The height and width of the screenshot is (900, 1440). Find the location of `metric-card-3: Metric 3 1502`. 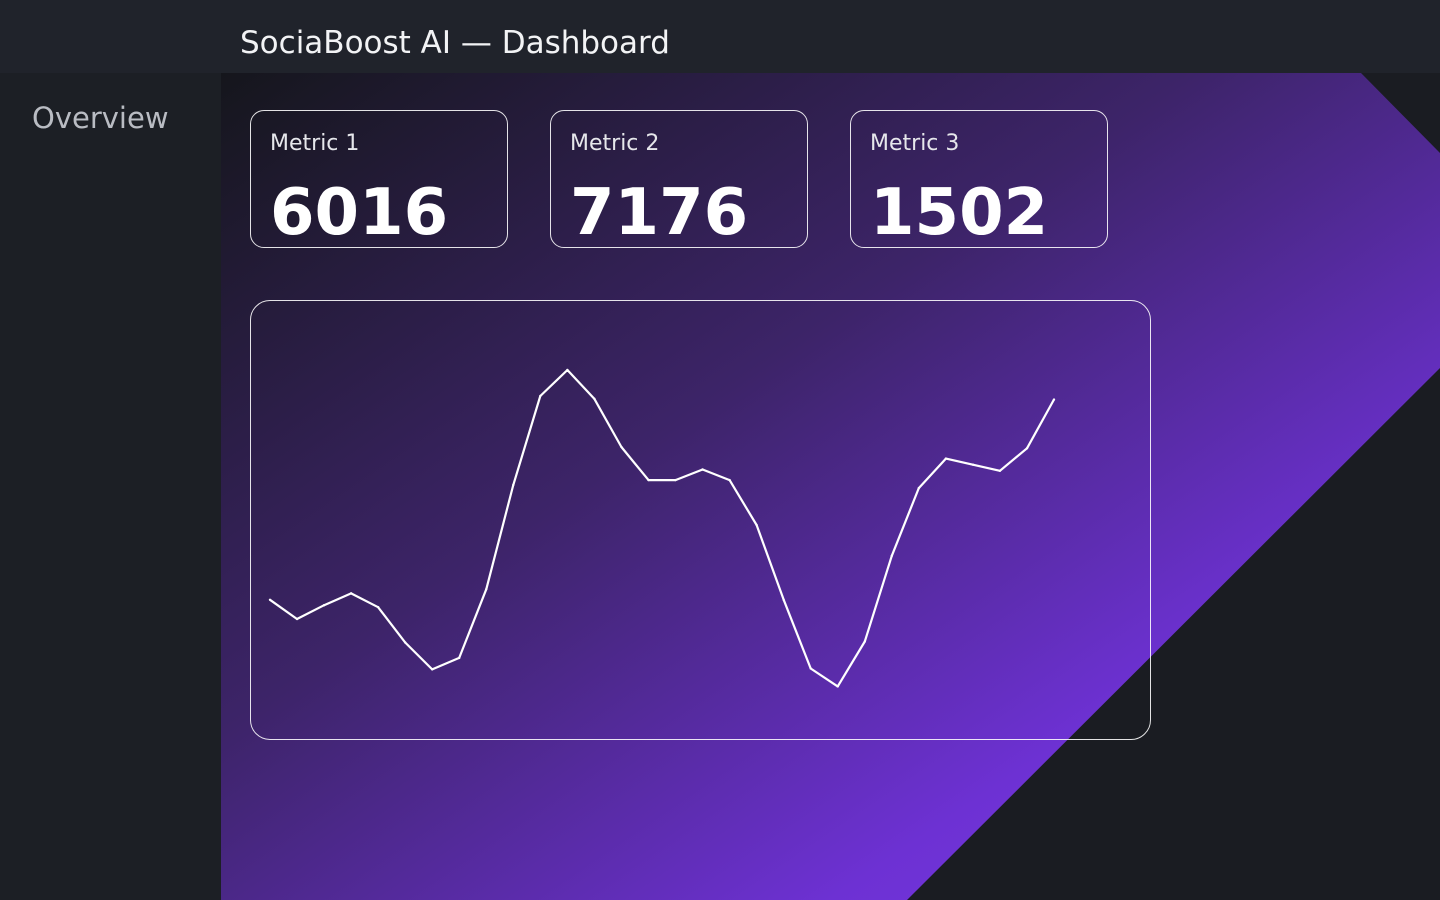

metric-card-3: Metric 3 1502 is located at coordinates (979, 179).